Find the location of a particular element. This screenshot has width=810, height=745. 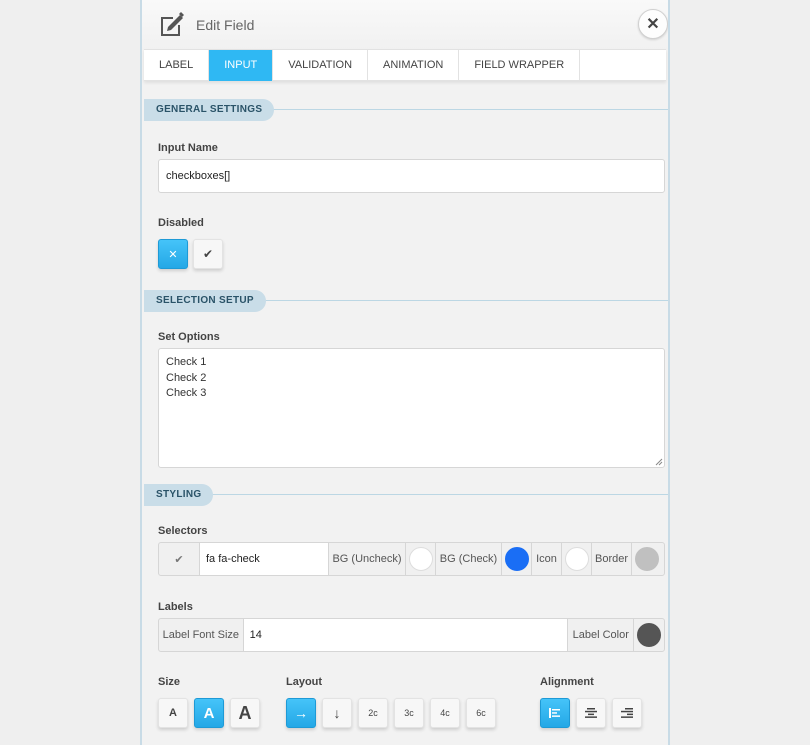

icon-color-cell is located at coordinates (577, 559).